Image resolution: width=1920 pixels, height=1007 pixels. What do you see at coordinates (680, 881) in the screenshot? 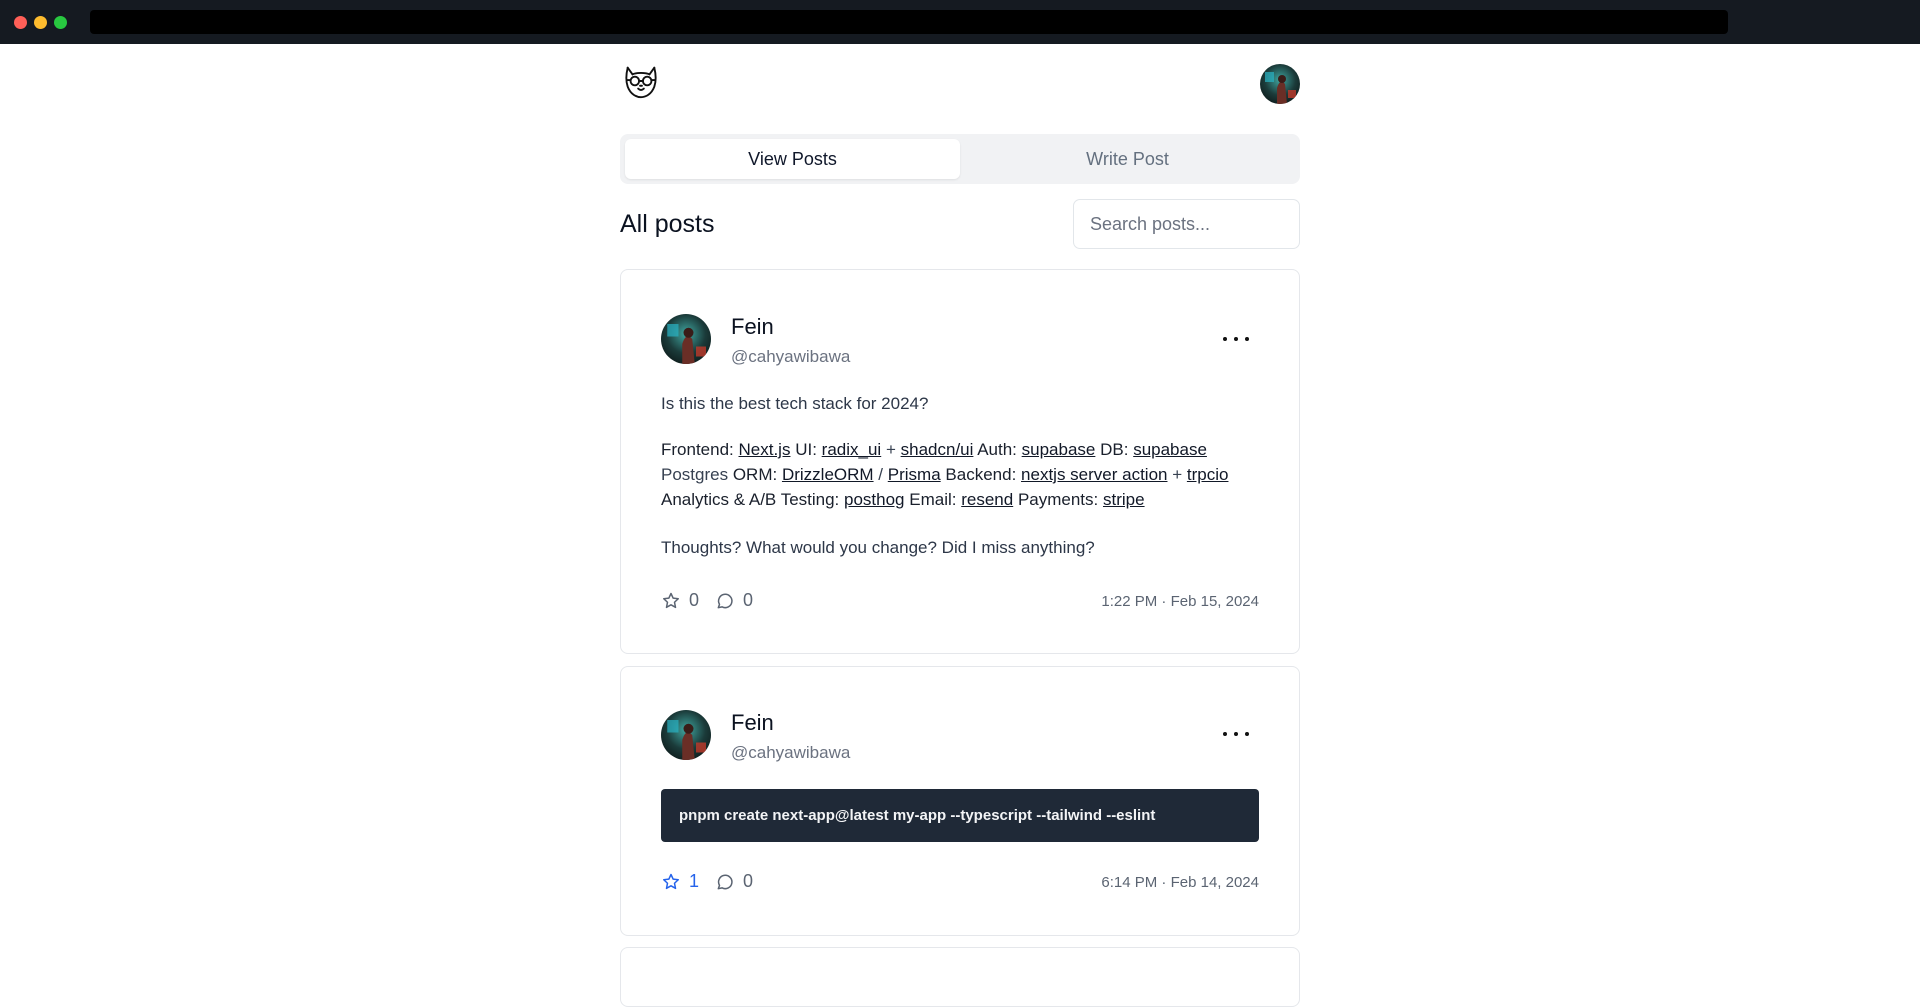
I see `star-button: 1` at bounding box center [680, 881].